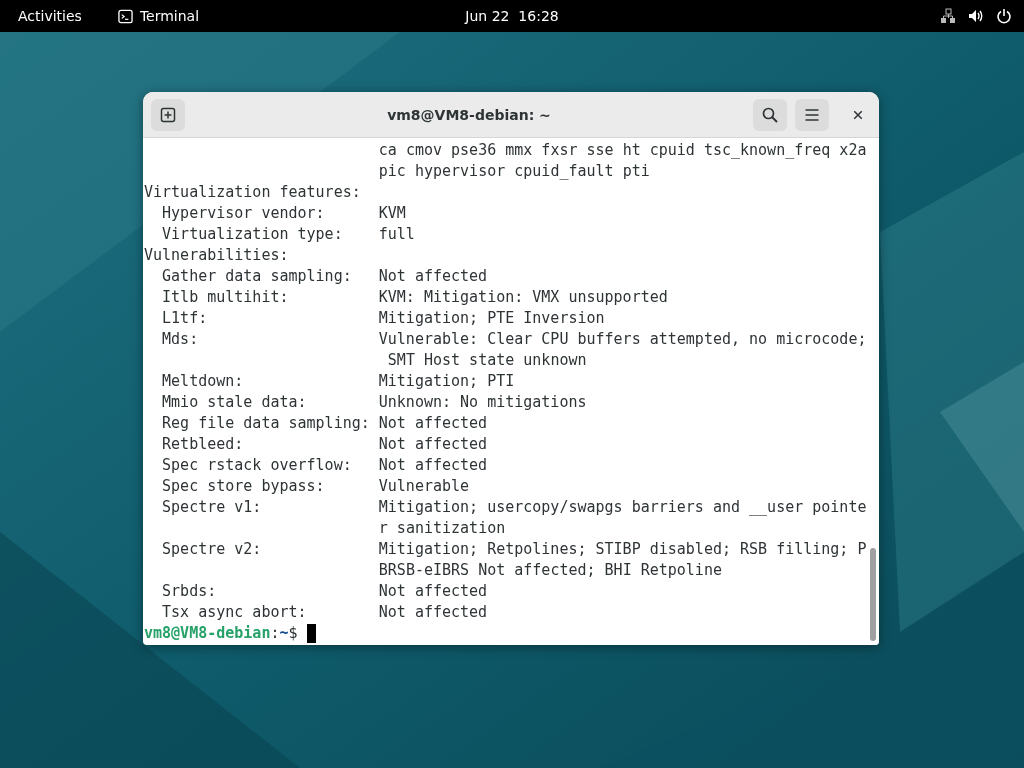  I want to click on terminal-text: BRSB-eIBRS Not affected; BHI Retpoline, so click(550, 570).